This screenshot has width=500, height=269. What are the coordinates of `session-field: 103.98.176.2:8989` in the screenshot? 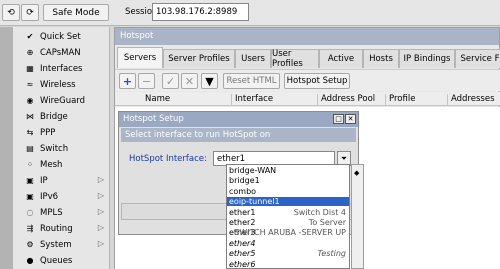 It's located at (200, 12).